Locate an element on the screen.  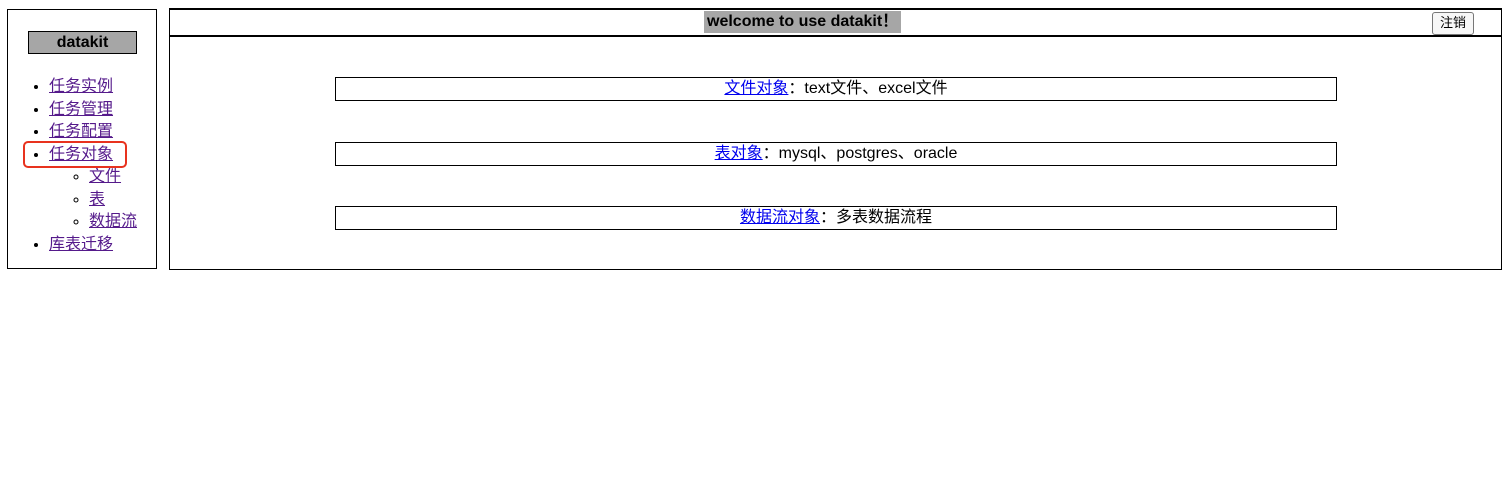
sidebar-item-task-instances: 任务实例 is located at coordinates (93, 87).